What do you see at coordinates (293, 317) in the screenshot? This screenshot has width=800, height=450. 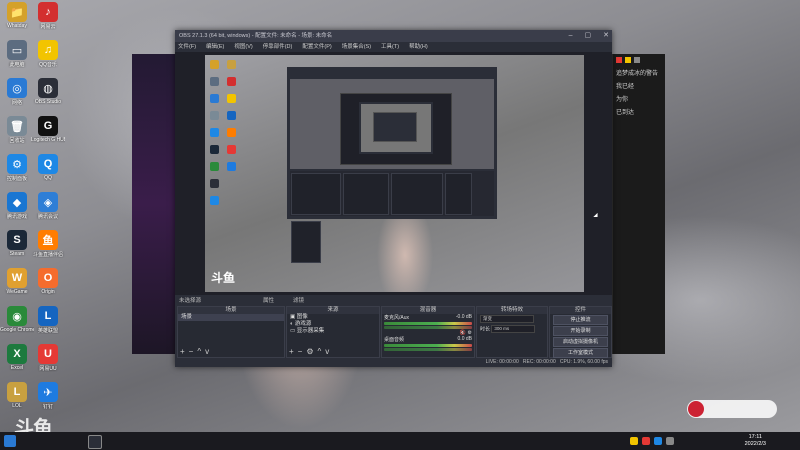 I see `image-icon: ▣` at bounding box center [293, 317].